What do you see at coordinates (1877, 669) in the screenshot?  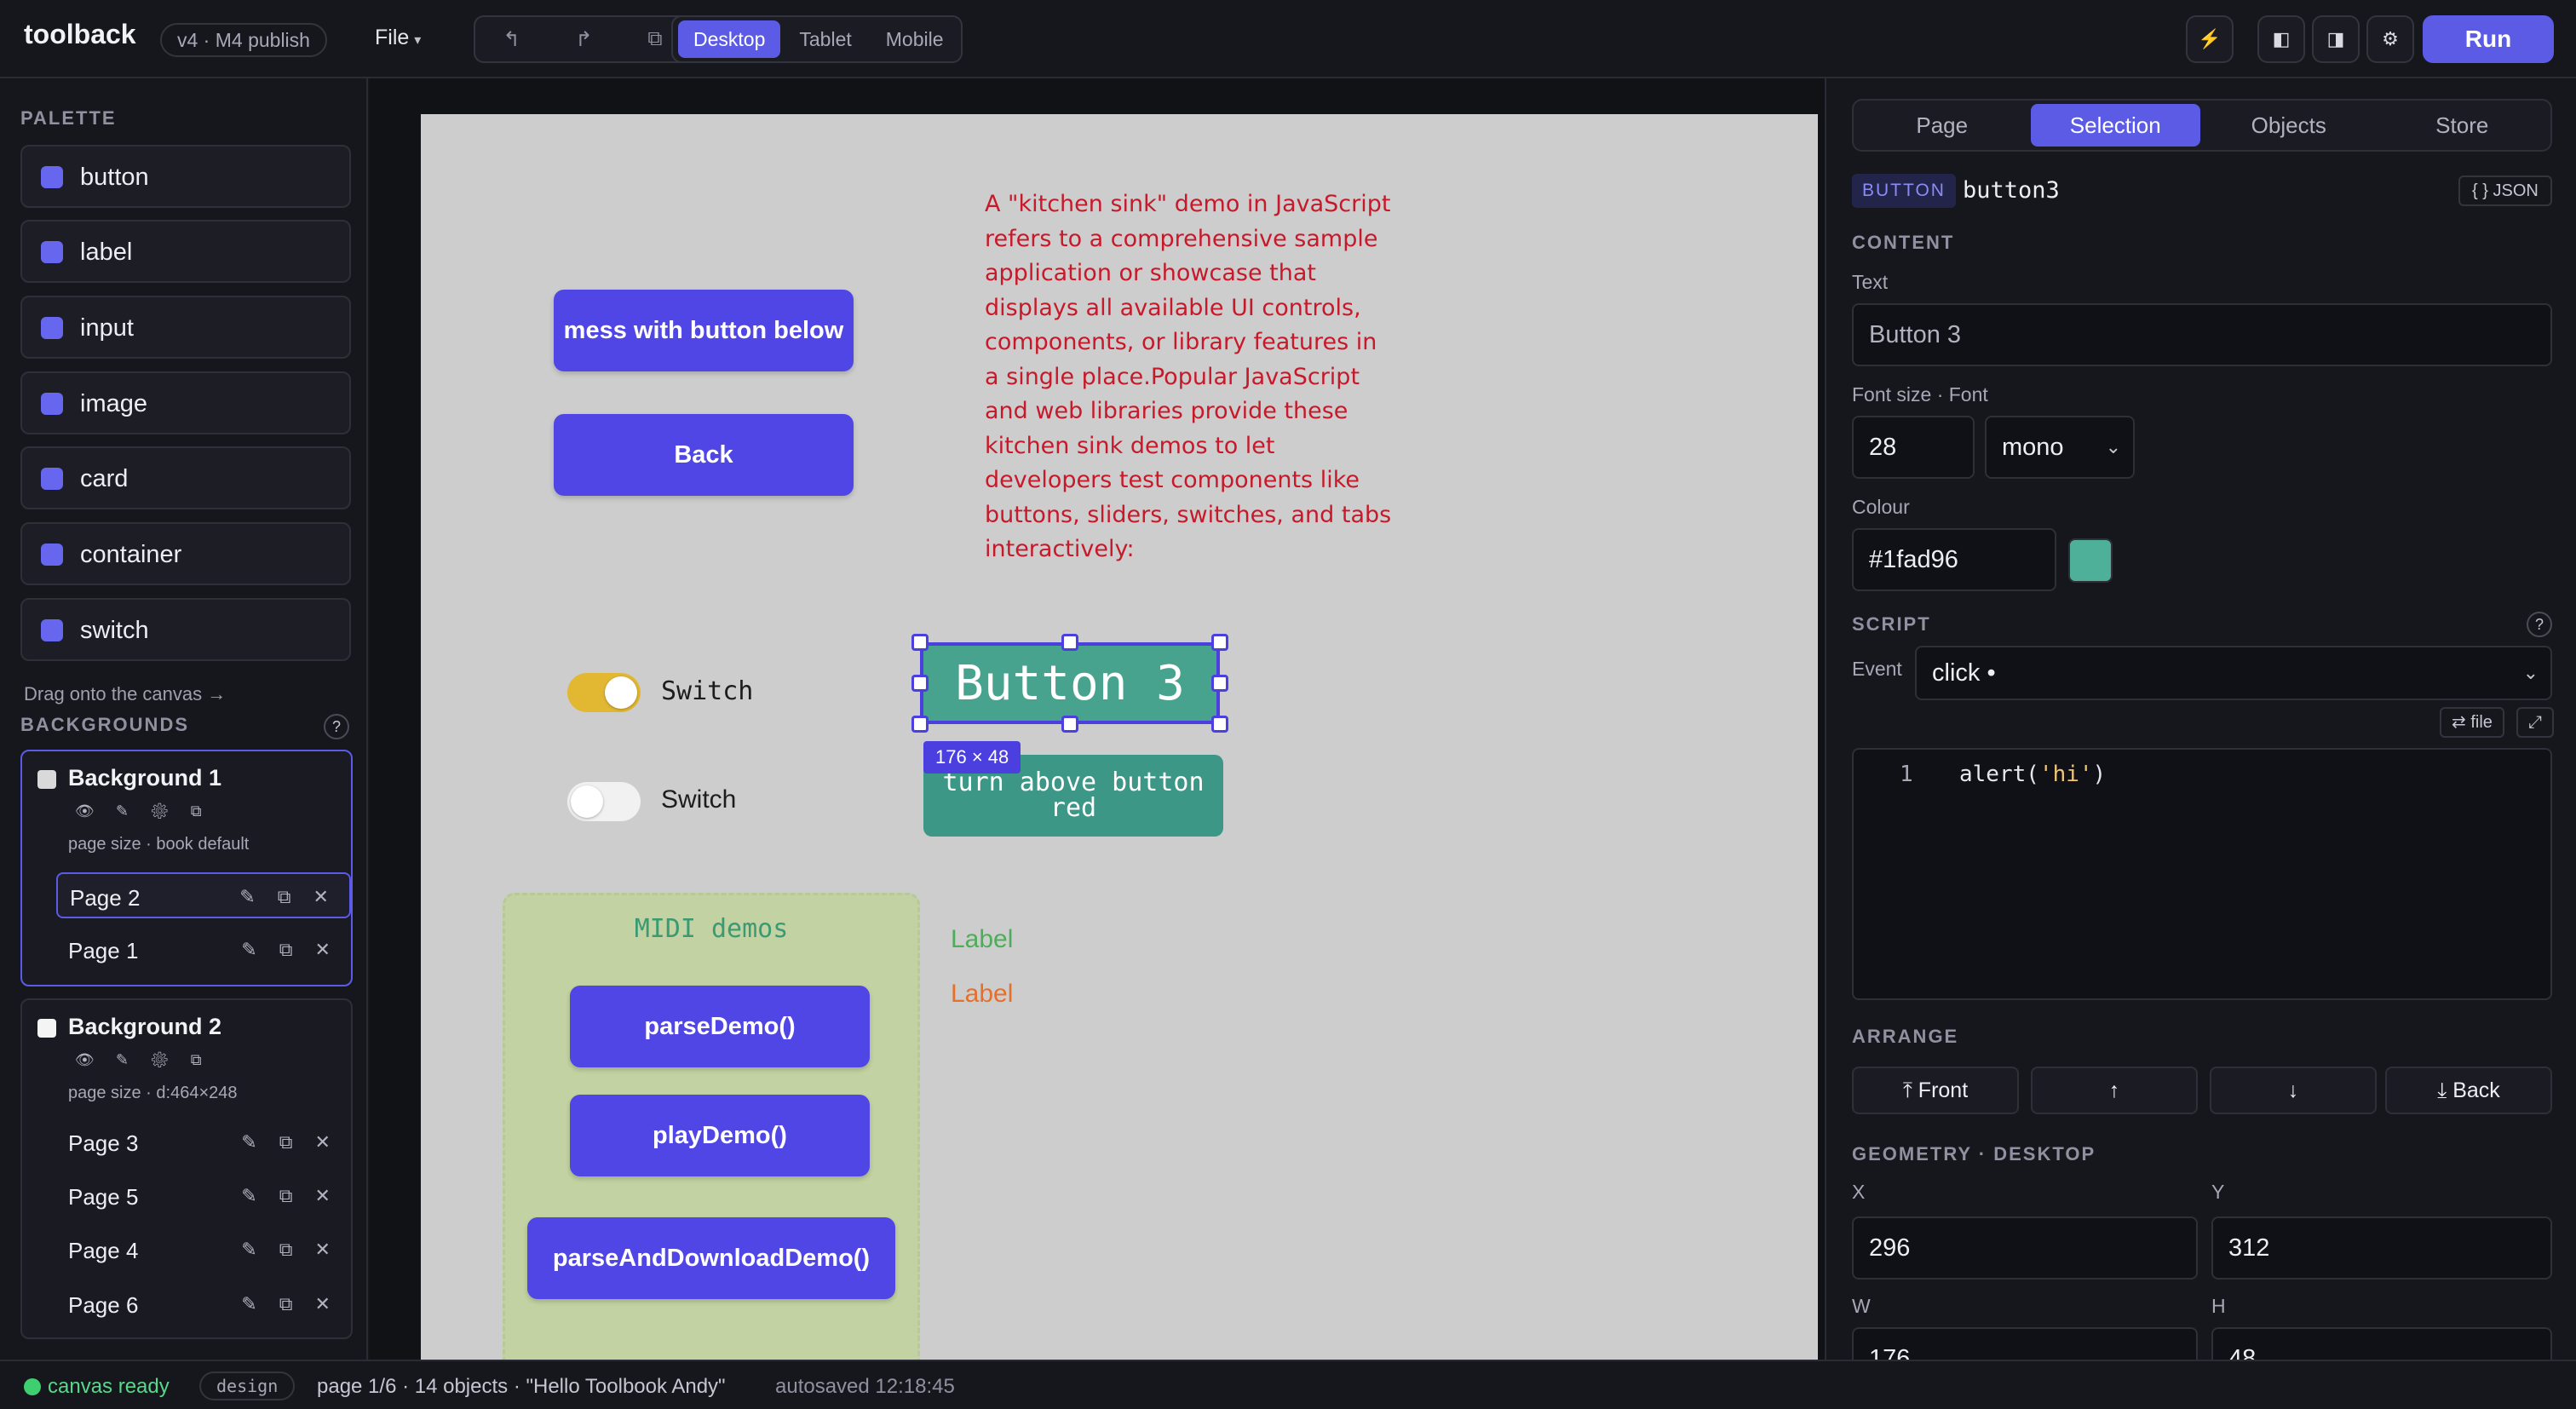 I see `event-field-label: Event` at bounding box center [1877, 669].